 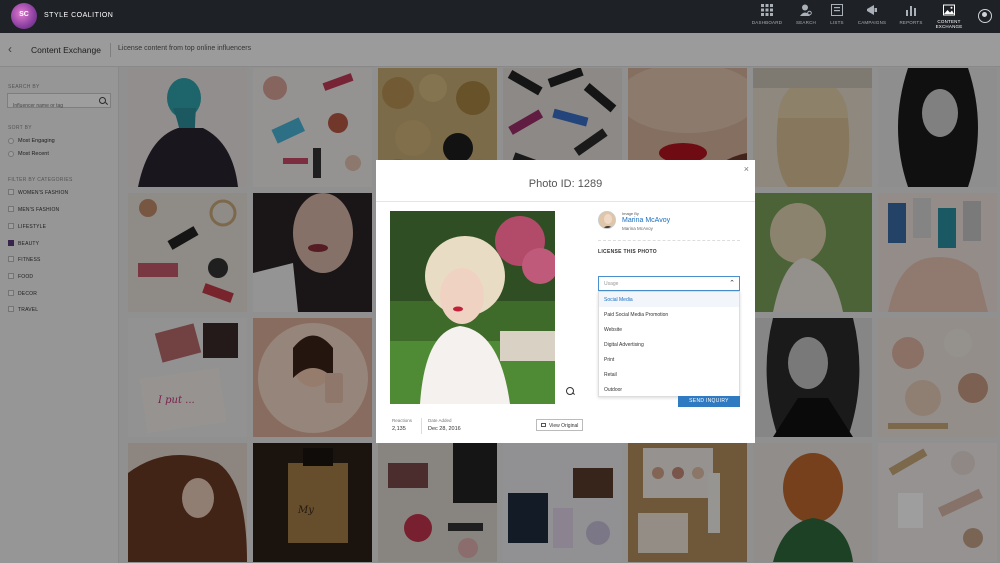 I want to click on usage-option-label: Outdoor, so click(x=613, y=390).